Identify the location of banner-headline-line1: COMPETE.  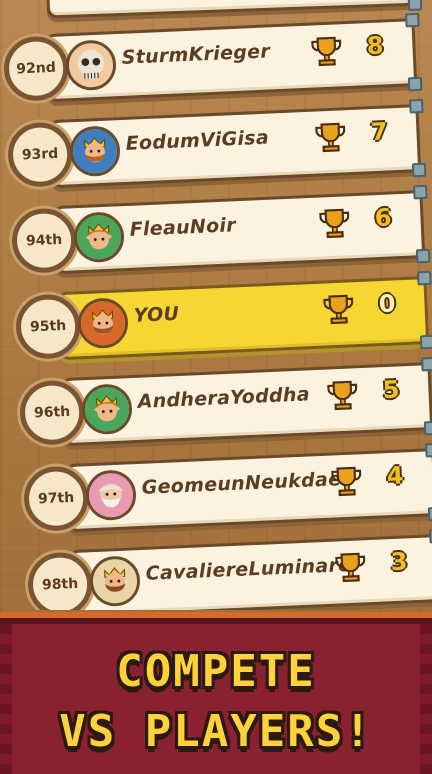
(216, 671).